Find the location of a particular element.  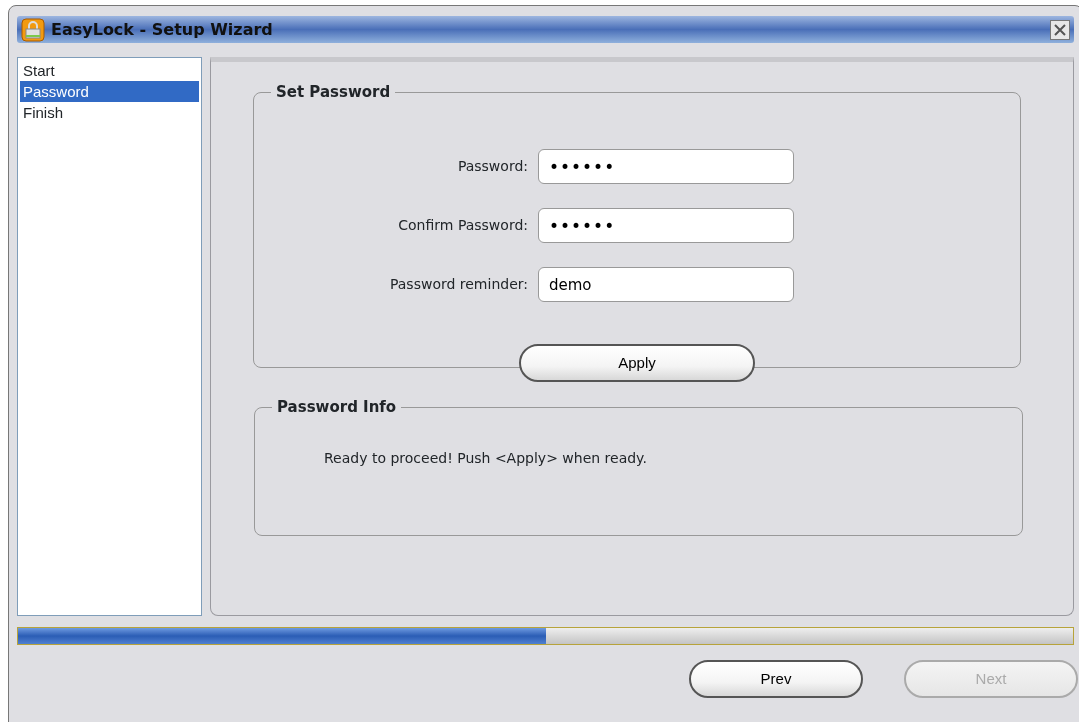

step-item: Start is located at coordinates (109, 70).